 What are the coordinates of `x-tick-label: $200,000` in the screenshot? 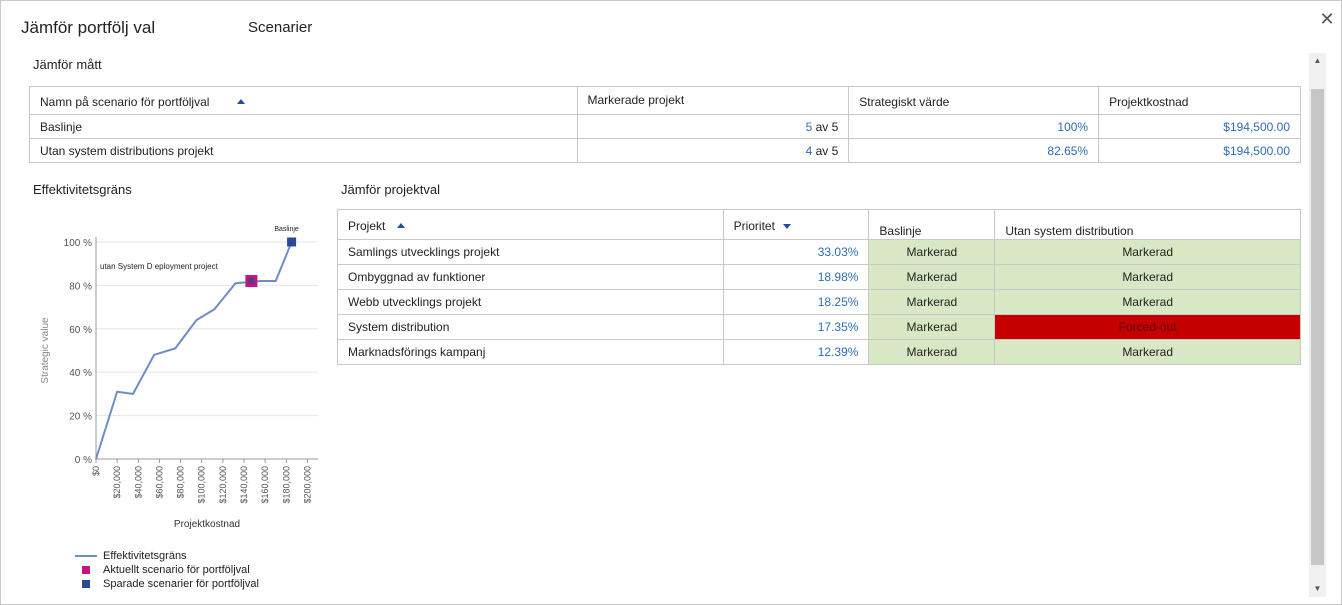 It's located at (307, 485).